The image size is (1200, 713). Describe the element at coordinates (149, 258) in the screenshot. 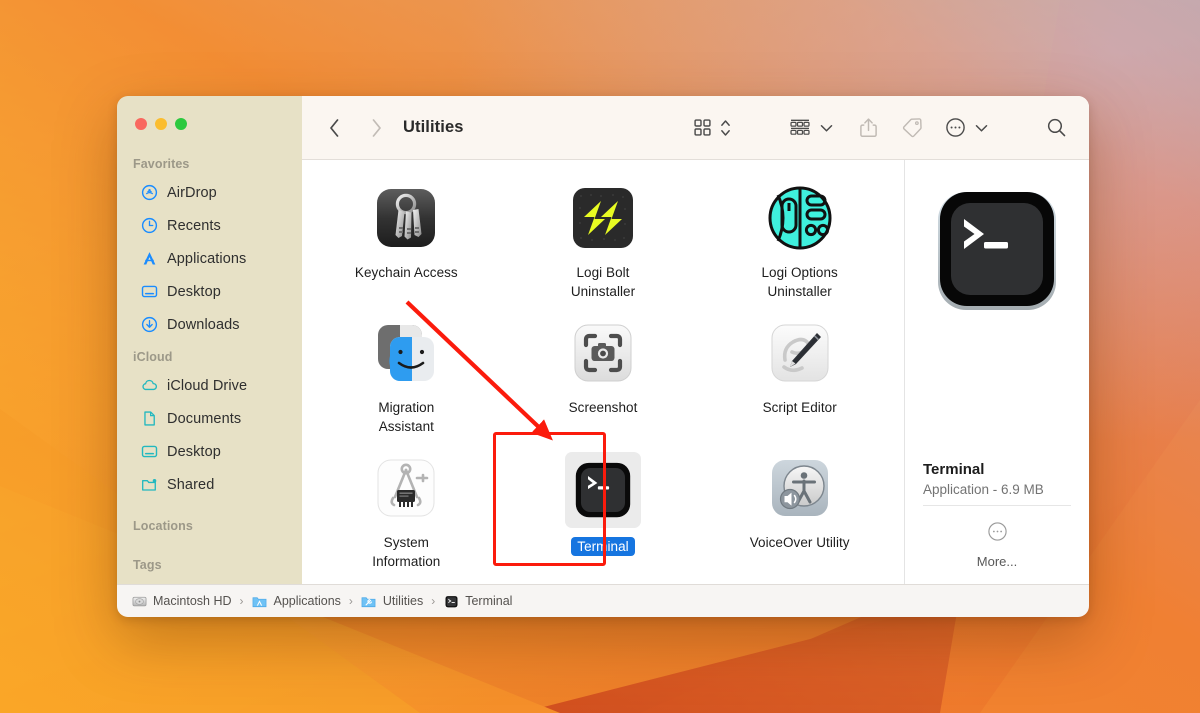

I see `applications-icon` at that location.